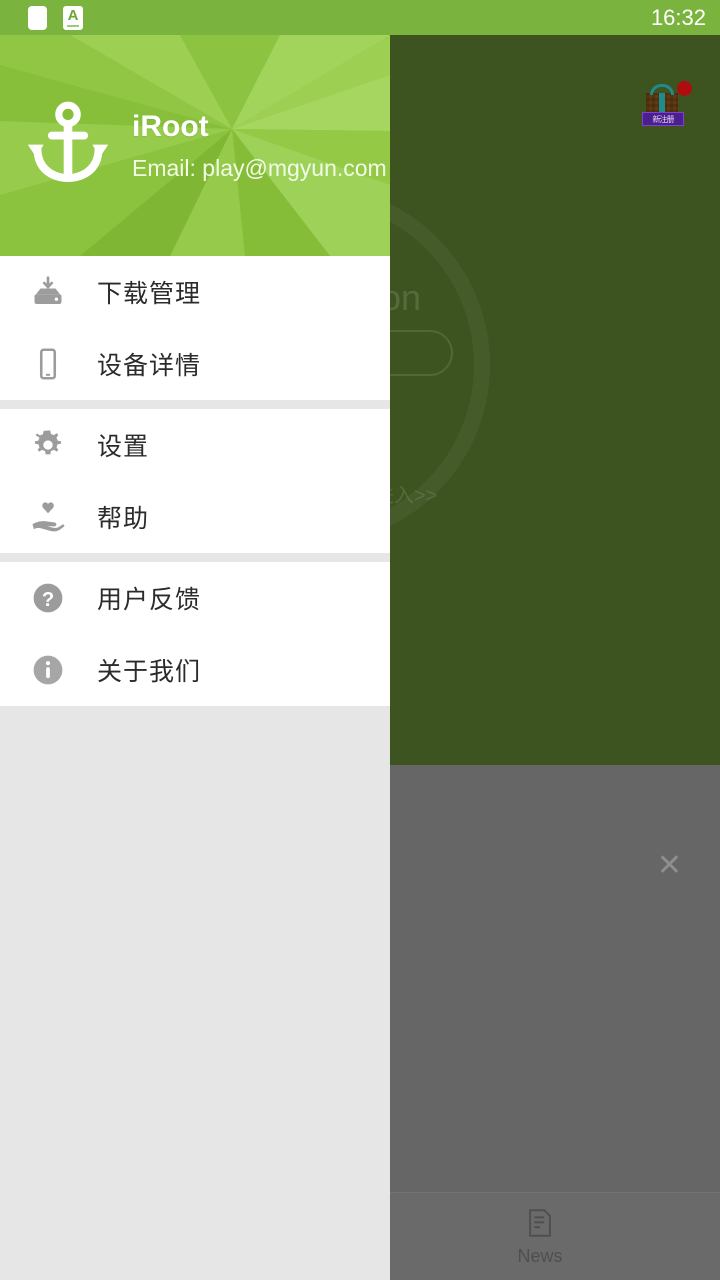 The height and width of the screenshot is (1280, 720). I want to click on menu-item-label: 关于我们, so click(149, 672).